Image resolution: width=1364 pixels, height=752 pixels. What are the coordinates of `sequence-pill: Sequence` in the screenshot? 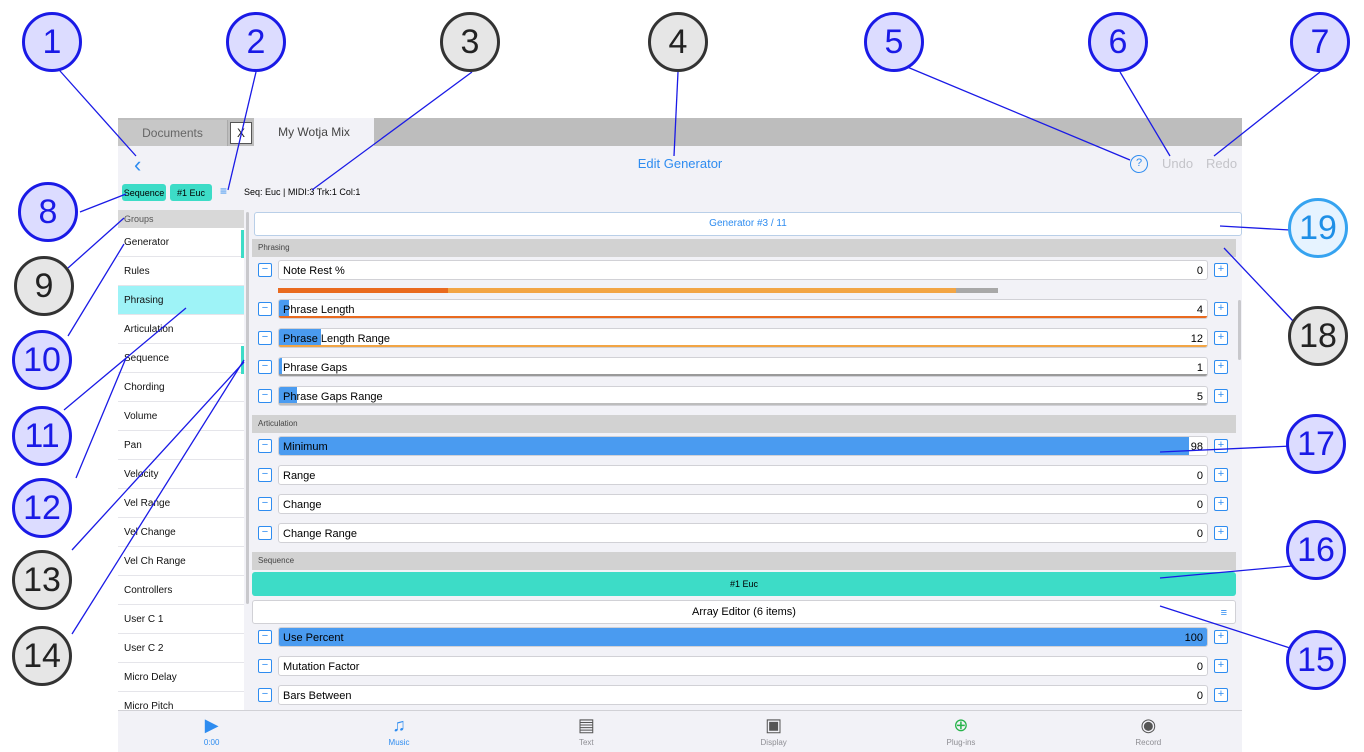 It's located at (144, 192).